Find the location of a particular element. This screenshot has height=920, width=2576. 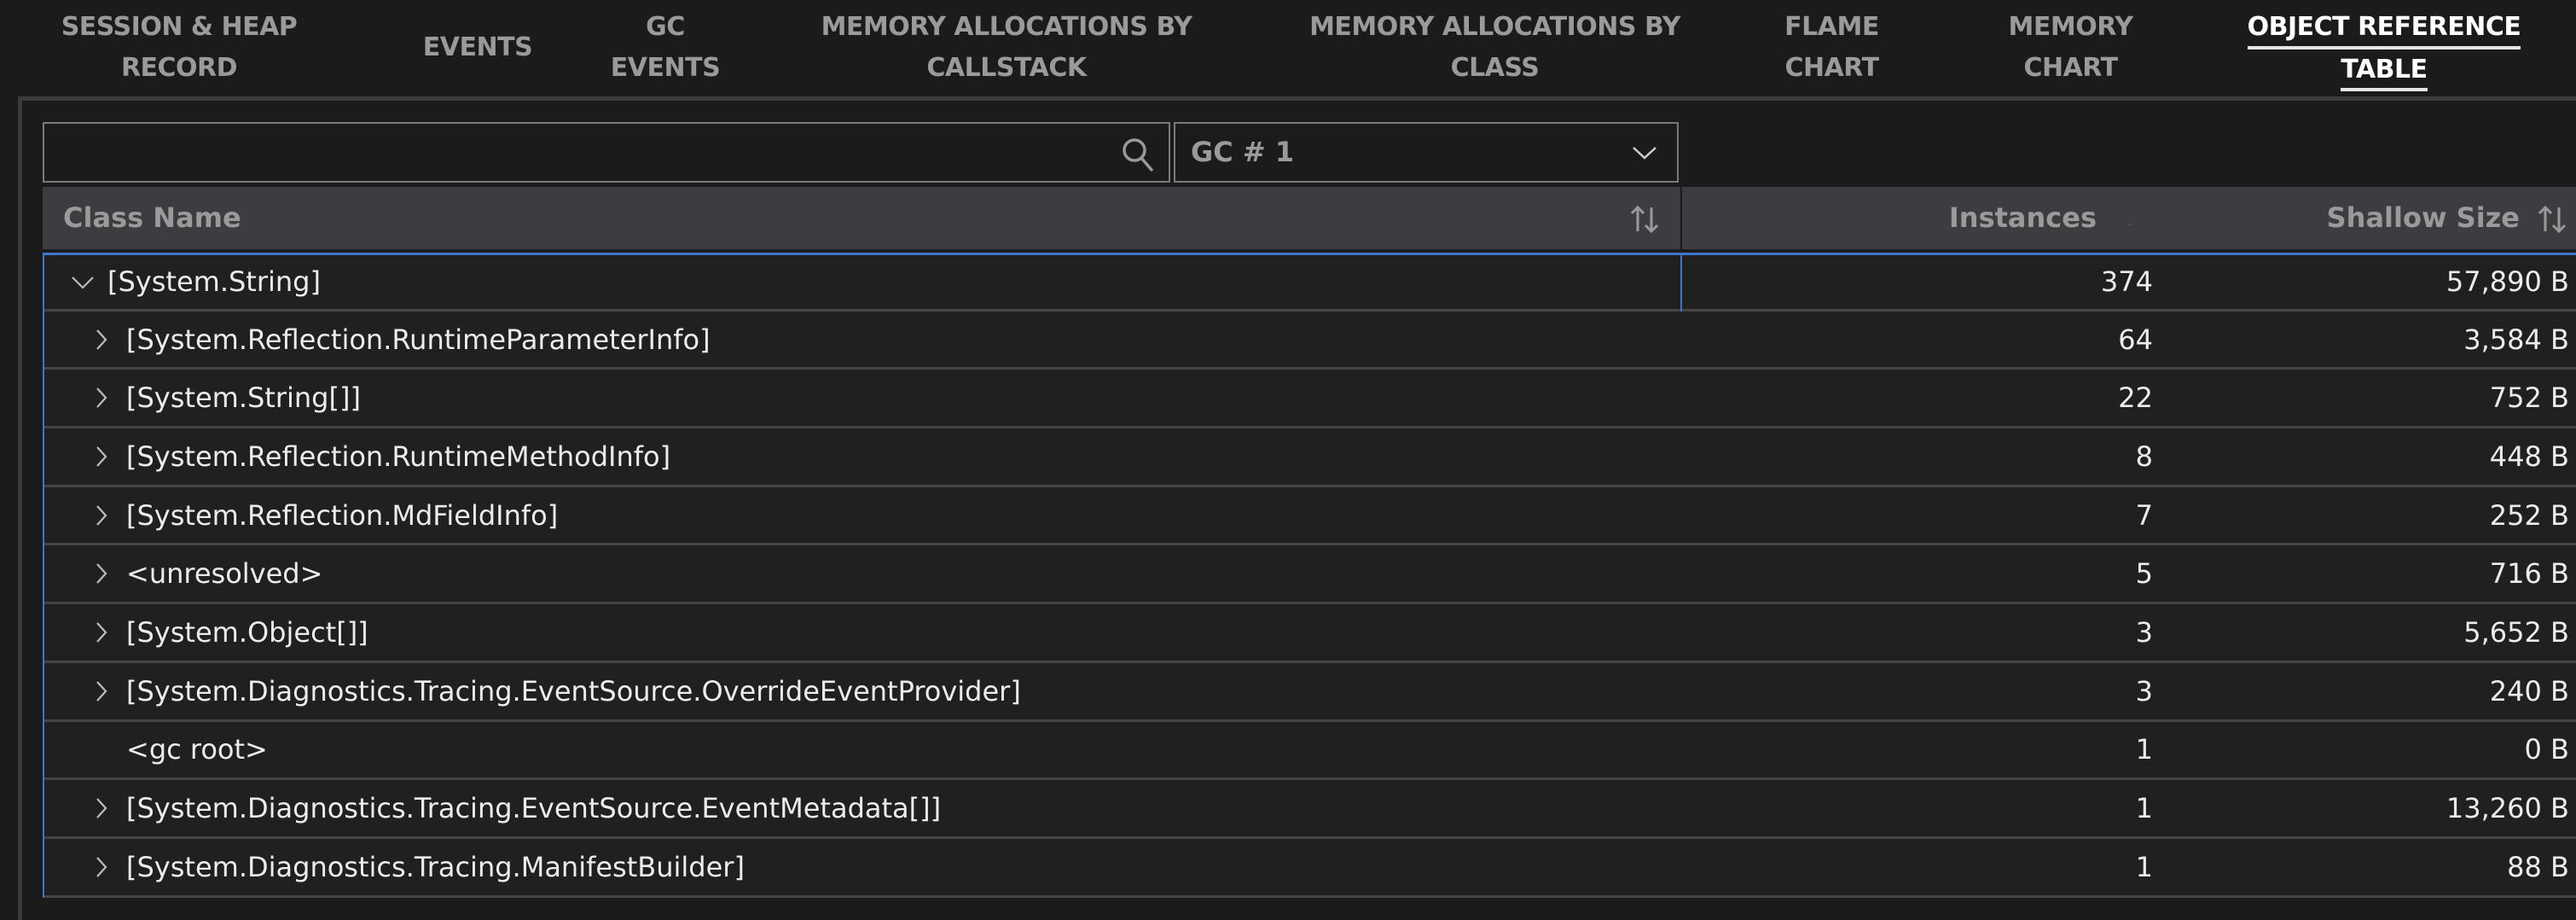

tab-label: MEMORY is located at coordinates (2070, 27).